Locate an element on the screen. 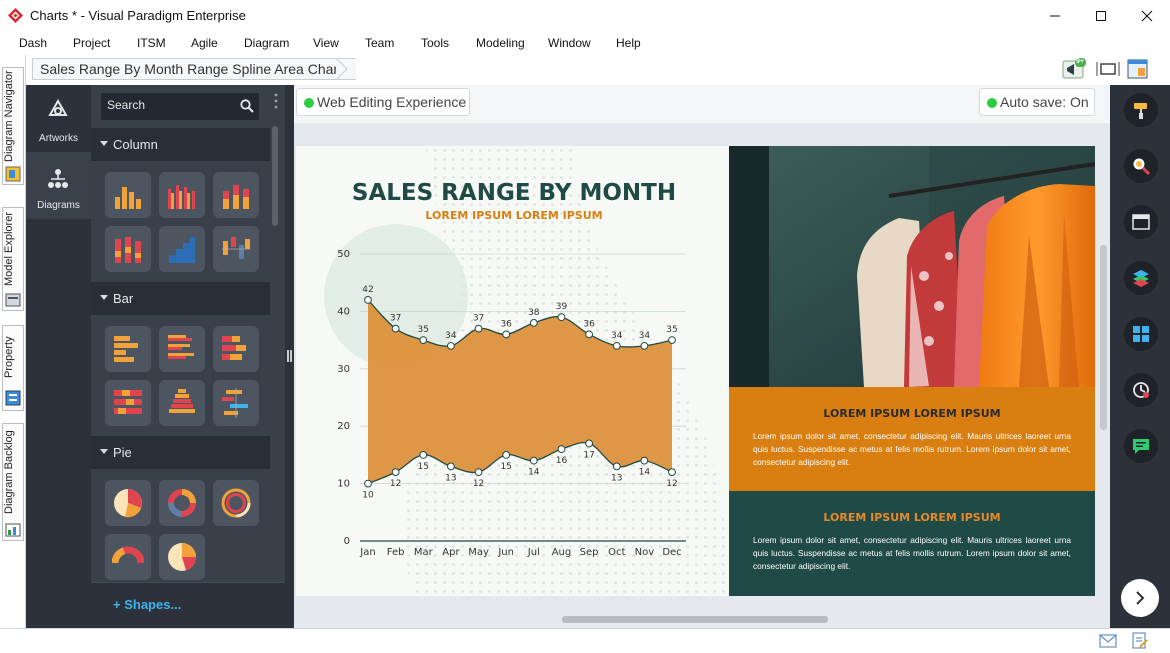 The image size is (1170, 653). thumb-pie-chart is located at coordinates (128, 503).